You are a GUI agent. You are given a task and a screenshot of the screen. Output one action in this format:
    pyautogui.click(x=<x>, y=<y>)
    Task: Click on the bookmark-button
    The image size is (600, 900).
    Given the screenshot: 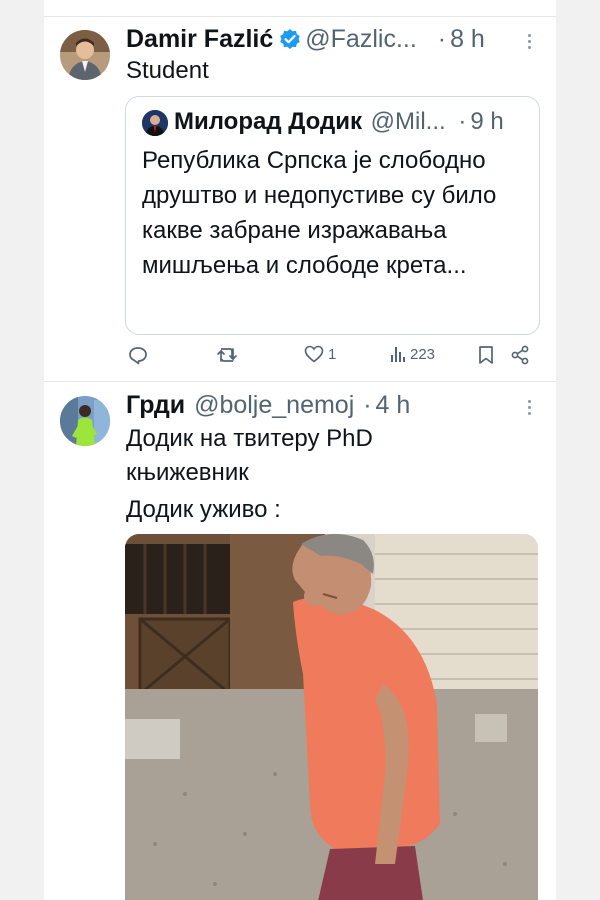 What is the action you would take?
    pyautogui.click(x=486, y=355)
    